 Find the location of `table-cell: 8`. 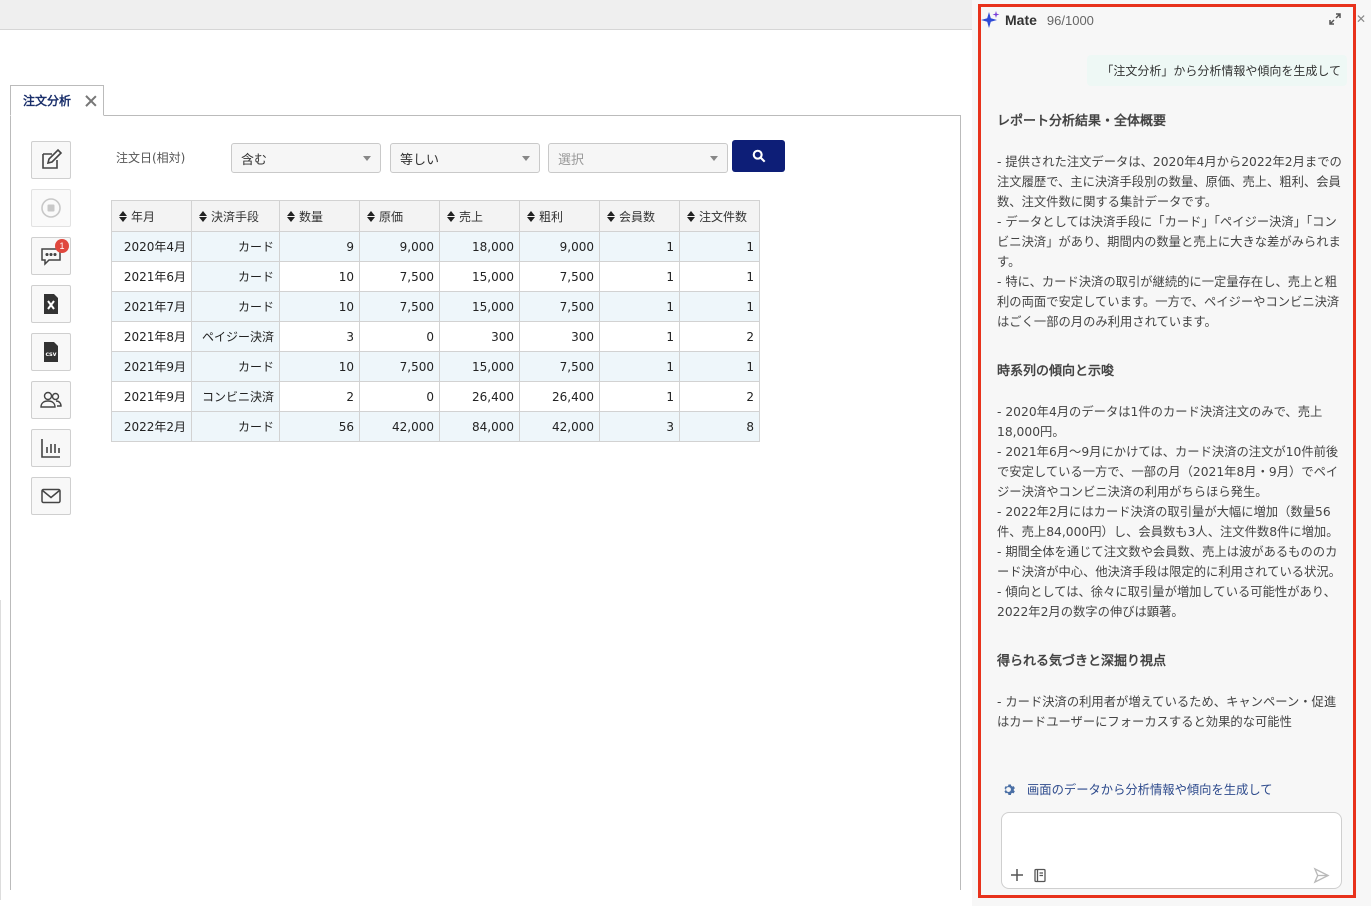

table-cell: 8 is located at coordinates (719, 426).